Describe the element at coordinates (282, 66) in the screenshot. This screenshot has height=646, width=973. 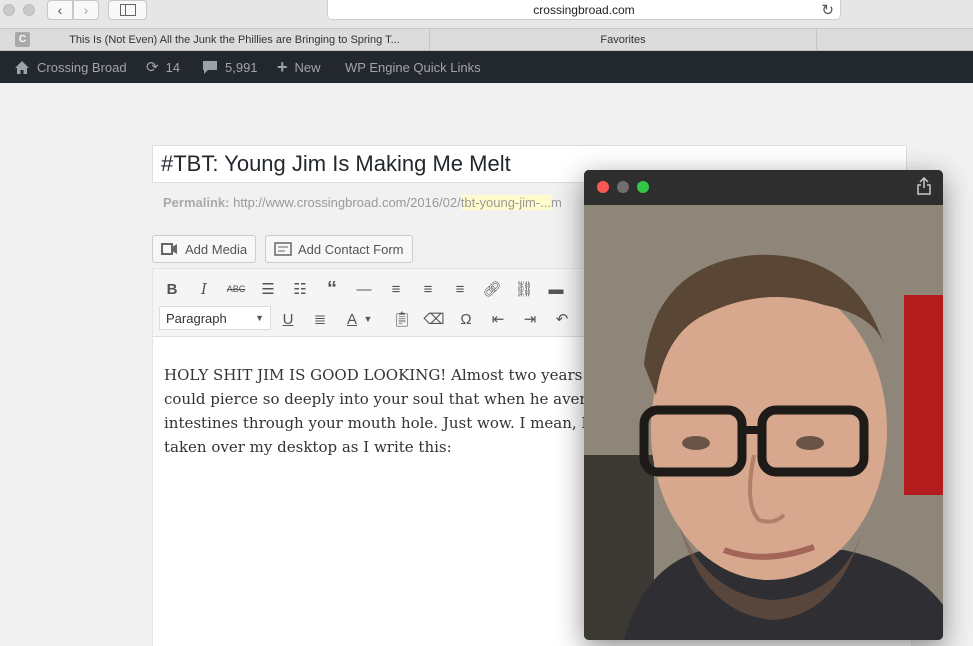
I see `plus-icon: +` at that location.